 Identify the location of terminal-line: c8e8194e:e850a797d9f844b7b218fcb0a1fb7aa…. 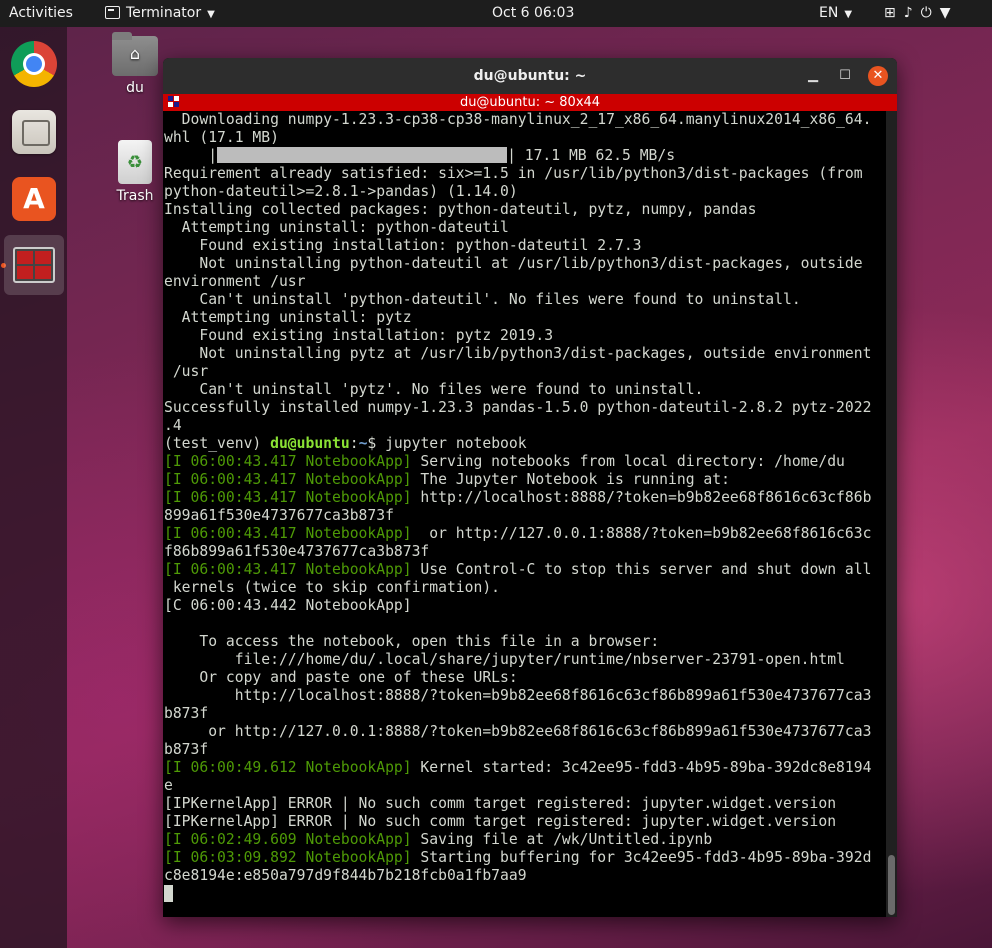
(345, 875).